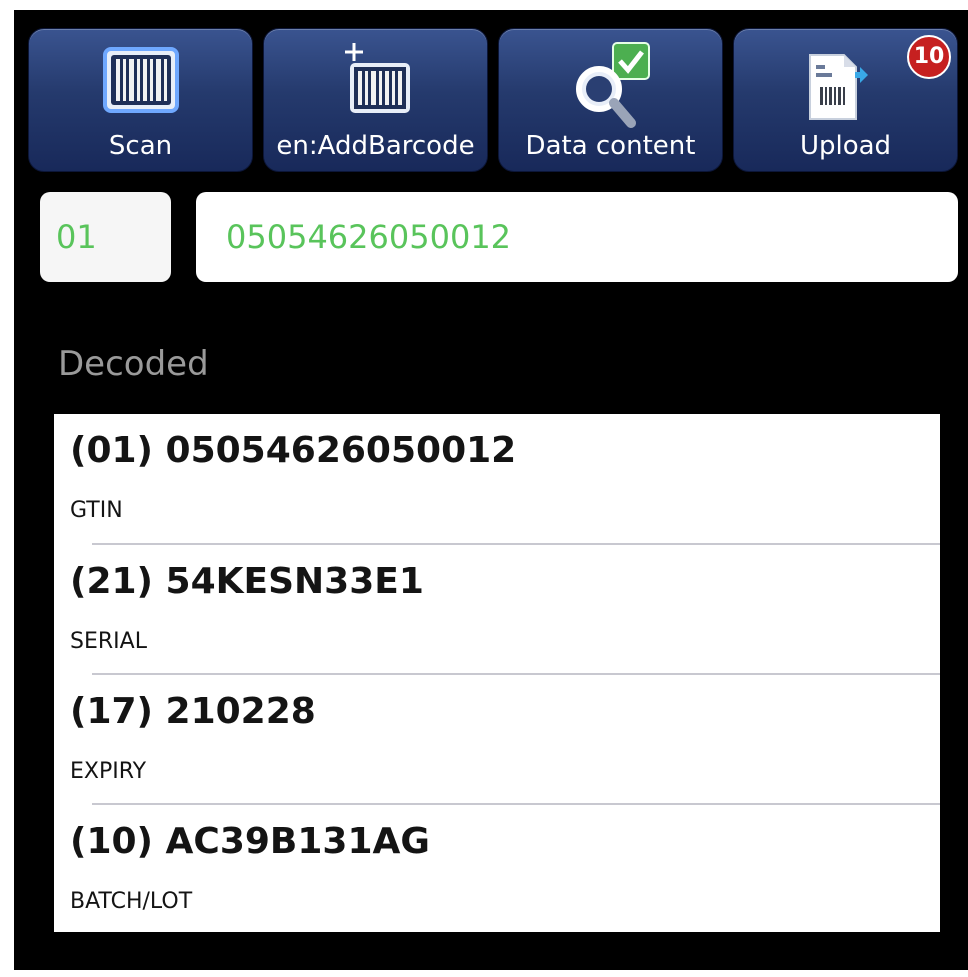  What do you see at coordinates (108, 641) in the screenshot?
I see `decoded-label: SERIAL` at bounding box center [108, 641].